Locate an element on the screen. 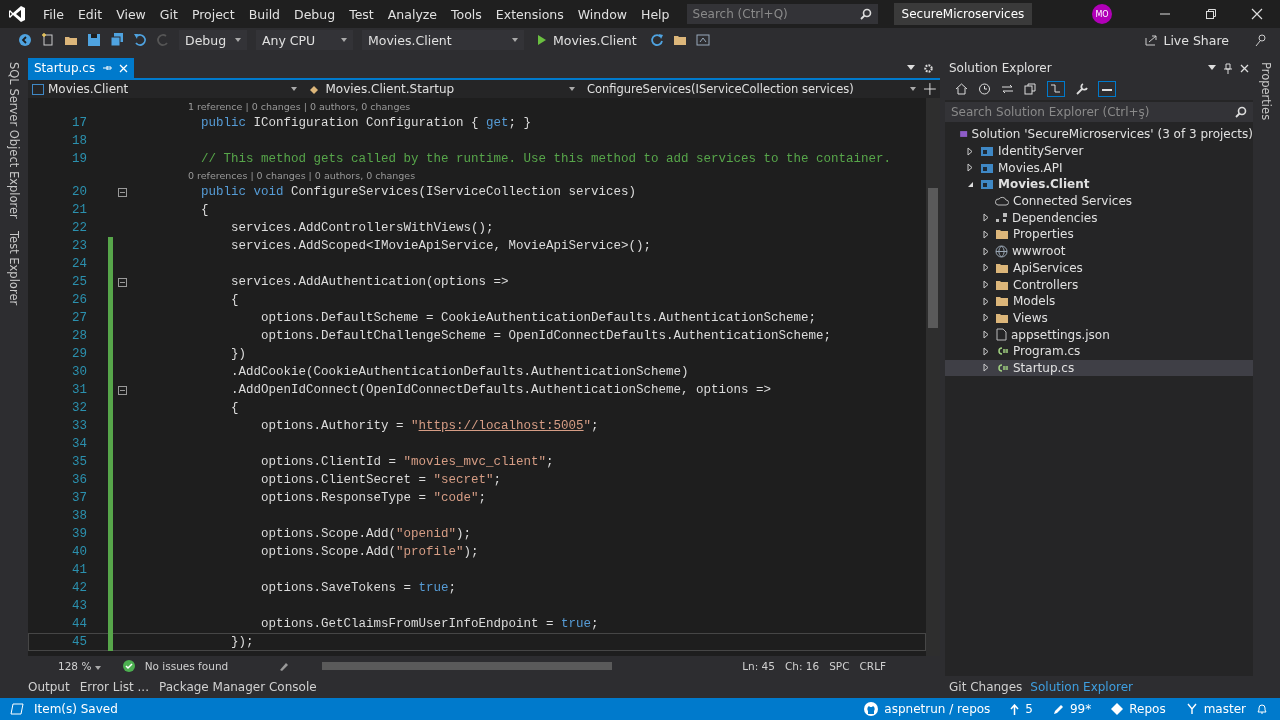  tree-item: IdentityServer is located at coordinates (1099, 151).